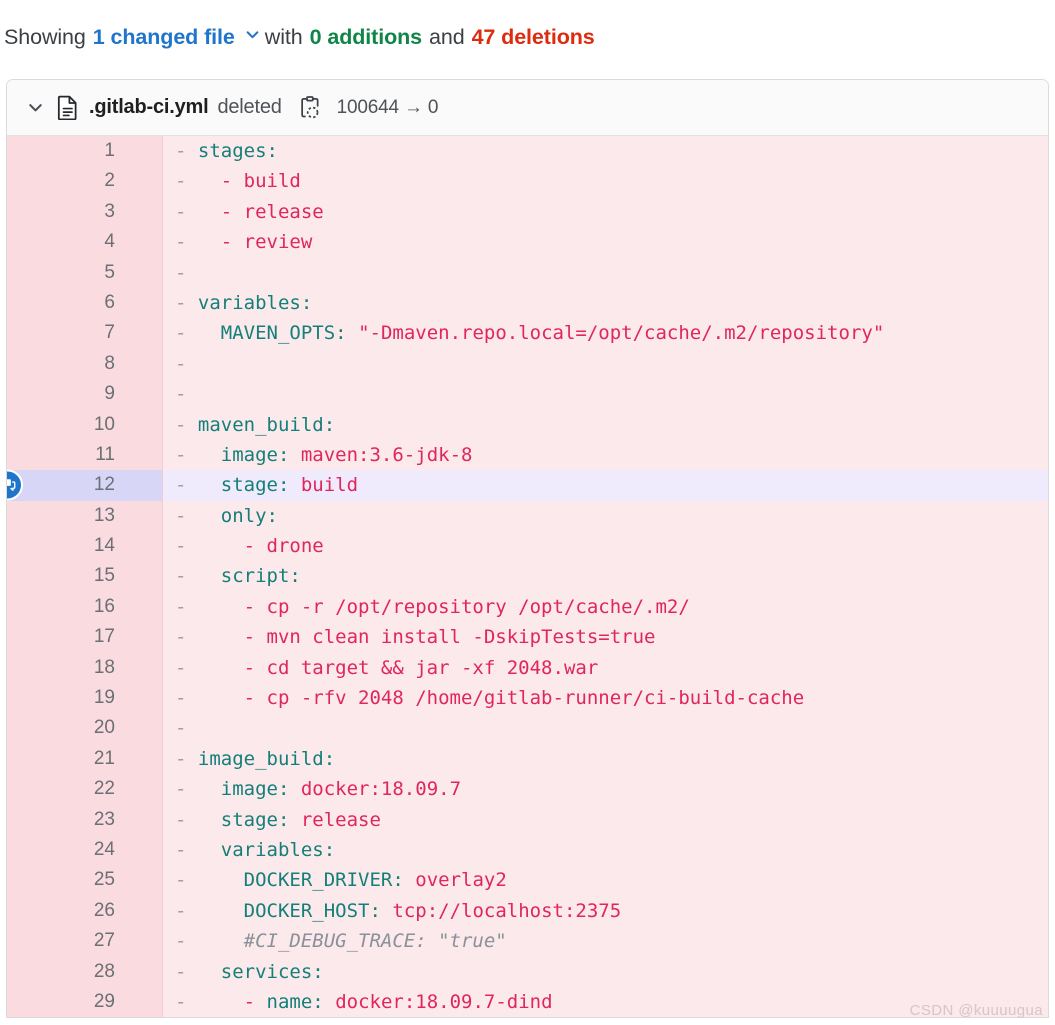 The height and width of the screenshot is (1025, 1055). What do you see at coordinates (84, 941) in the screenshot?
I see `diff-line-number: 27` at bounding box center [84, 941].